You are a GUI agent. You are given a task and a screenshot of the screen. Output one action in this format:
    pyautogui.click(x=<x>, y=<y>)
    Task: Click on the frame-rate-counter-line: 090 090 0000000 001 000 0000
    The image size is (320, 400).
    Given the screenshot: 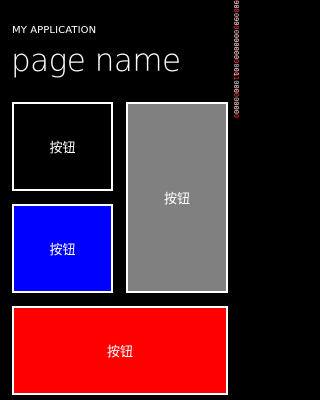 What is the action you would take?
    pyautogui.click(x=236, y=57)
    